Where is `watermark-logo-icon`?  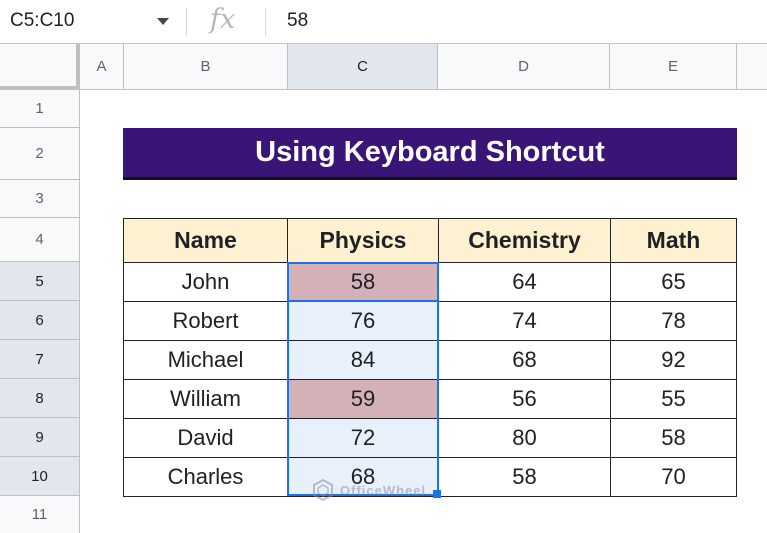
watermark-logo-icon is located at coordinates (323, 490).